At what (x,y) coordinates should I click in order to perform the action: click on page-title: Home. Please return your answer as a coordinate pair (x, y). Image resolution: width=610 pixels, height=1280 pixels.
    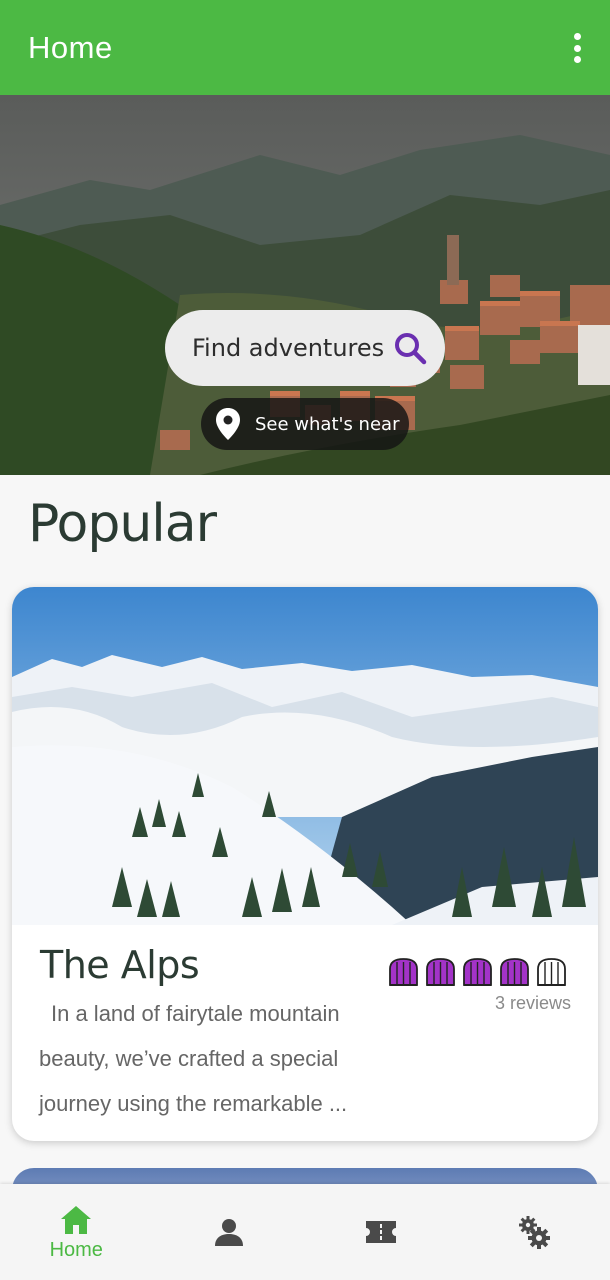
    Looking at the image, I should click on (70, 47).